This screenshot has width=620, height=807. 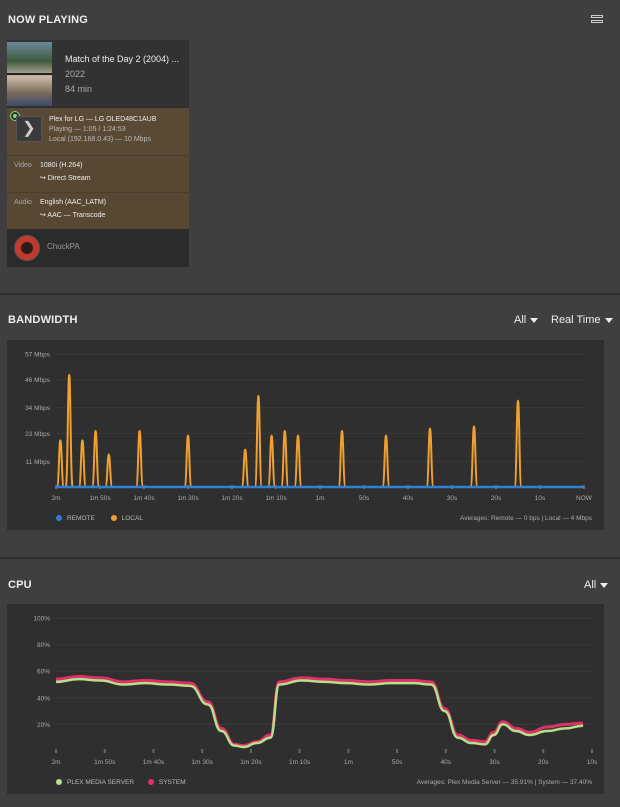 I want to click on x-tick-label: NOW, so click(x=584, y=498).